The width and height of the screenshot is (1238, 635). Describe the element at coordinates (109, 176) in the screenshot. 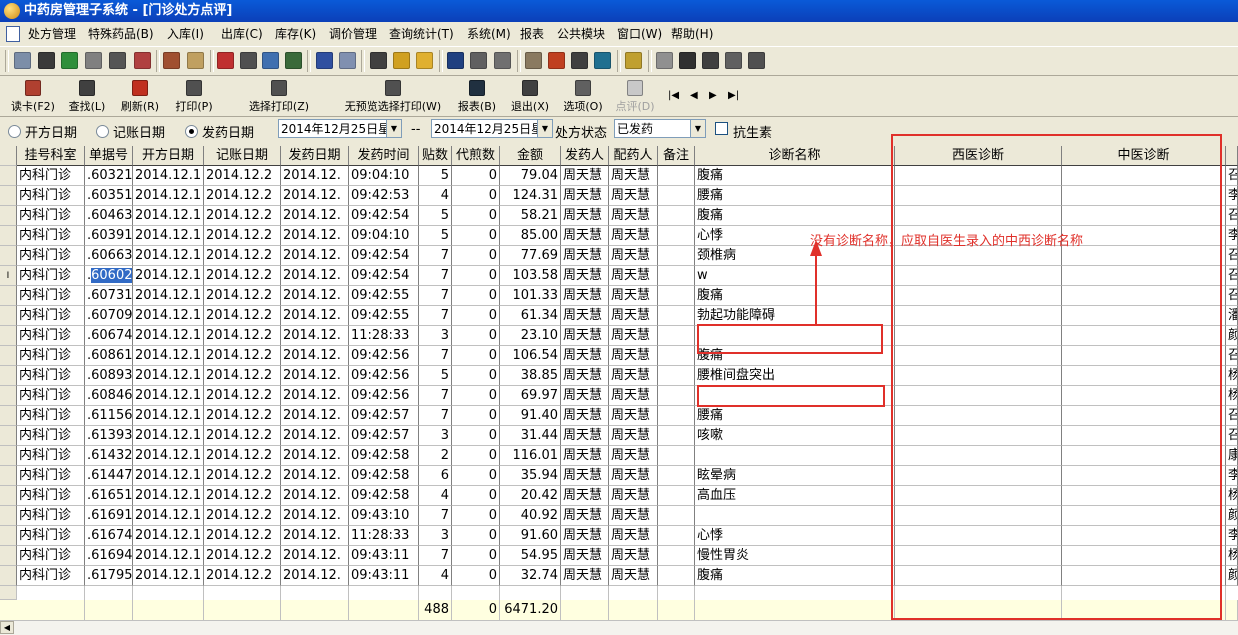

I see `cell-bill-no: .60321` at that location.